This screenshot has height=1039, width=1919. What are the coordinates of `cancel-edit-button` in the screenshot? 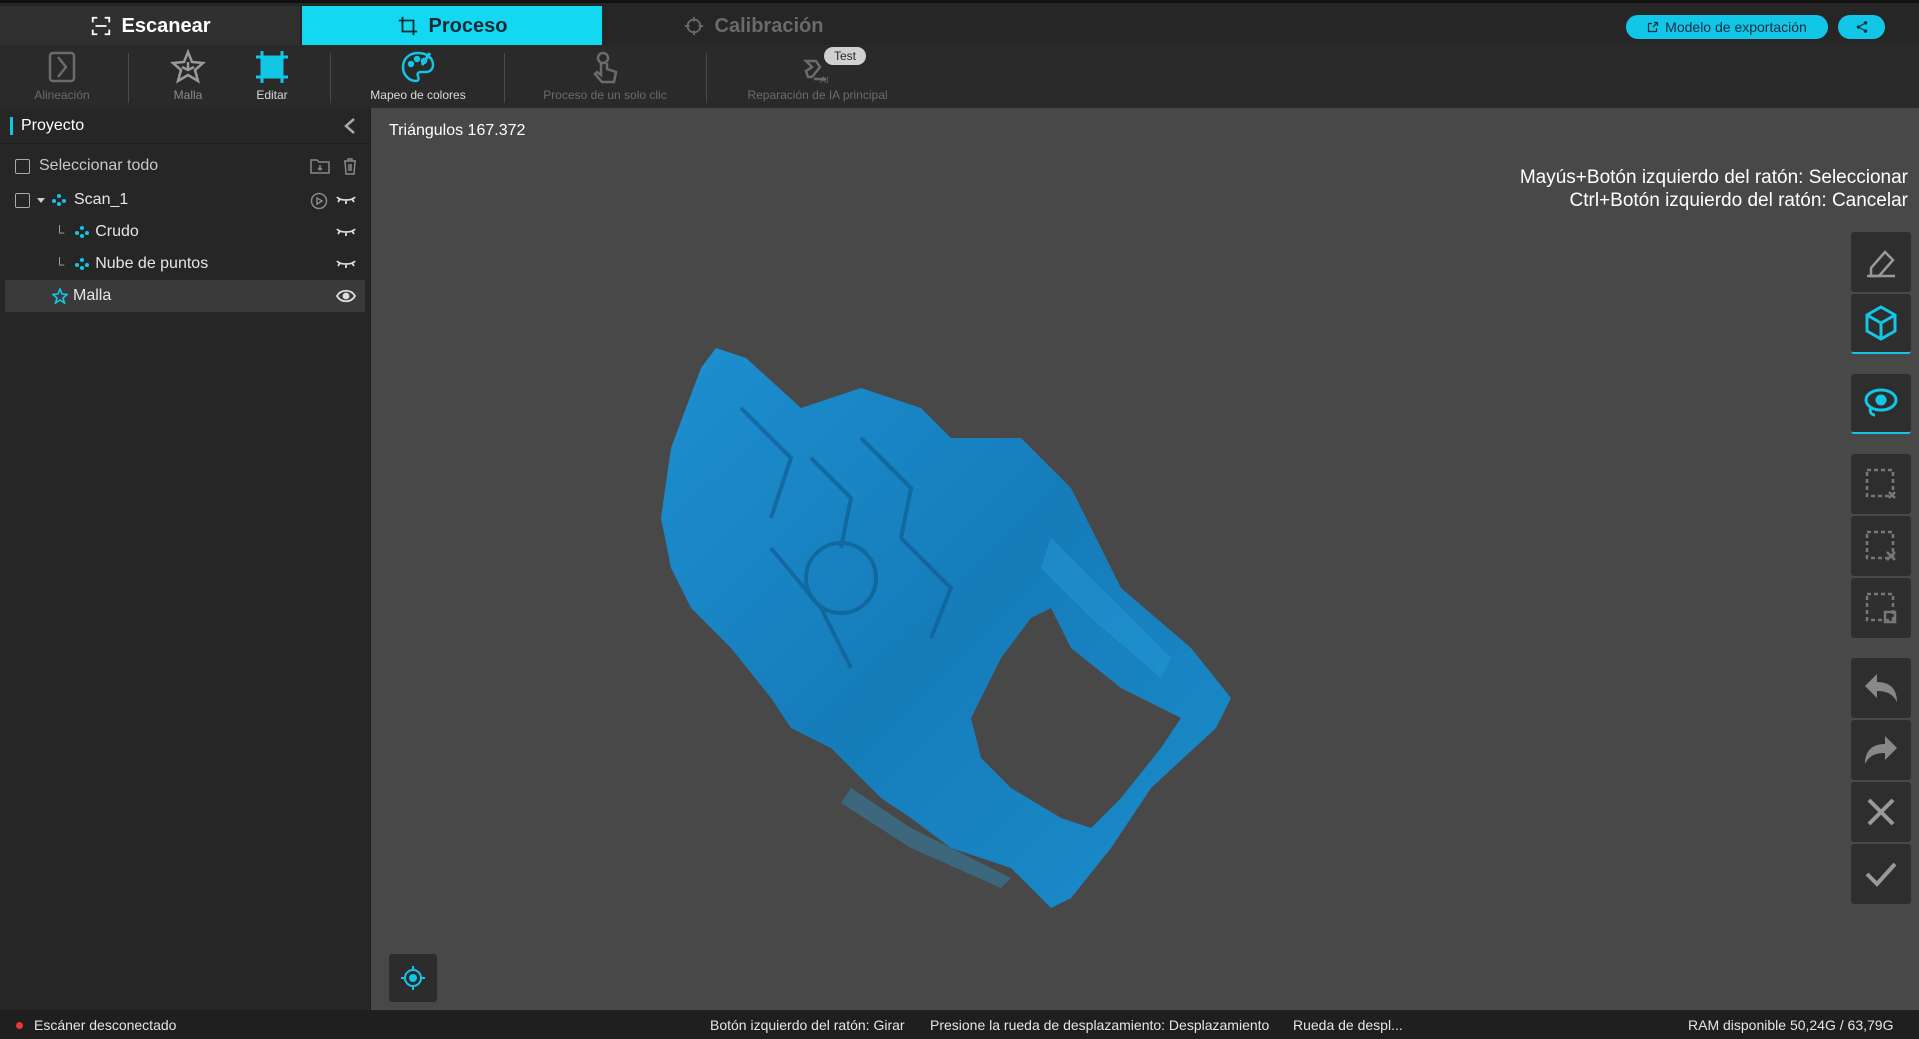 It's located at (1881, 812).